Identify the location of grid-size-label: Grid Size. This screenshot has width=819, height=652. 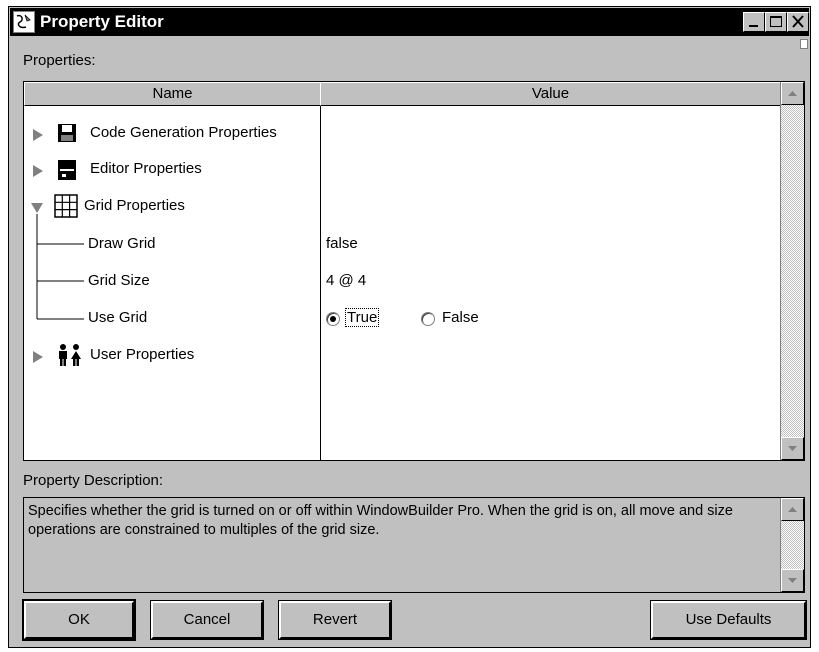
(119, 280).